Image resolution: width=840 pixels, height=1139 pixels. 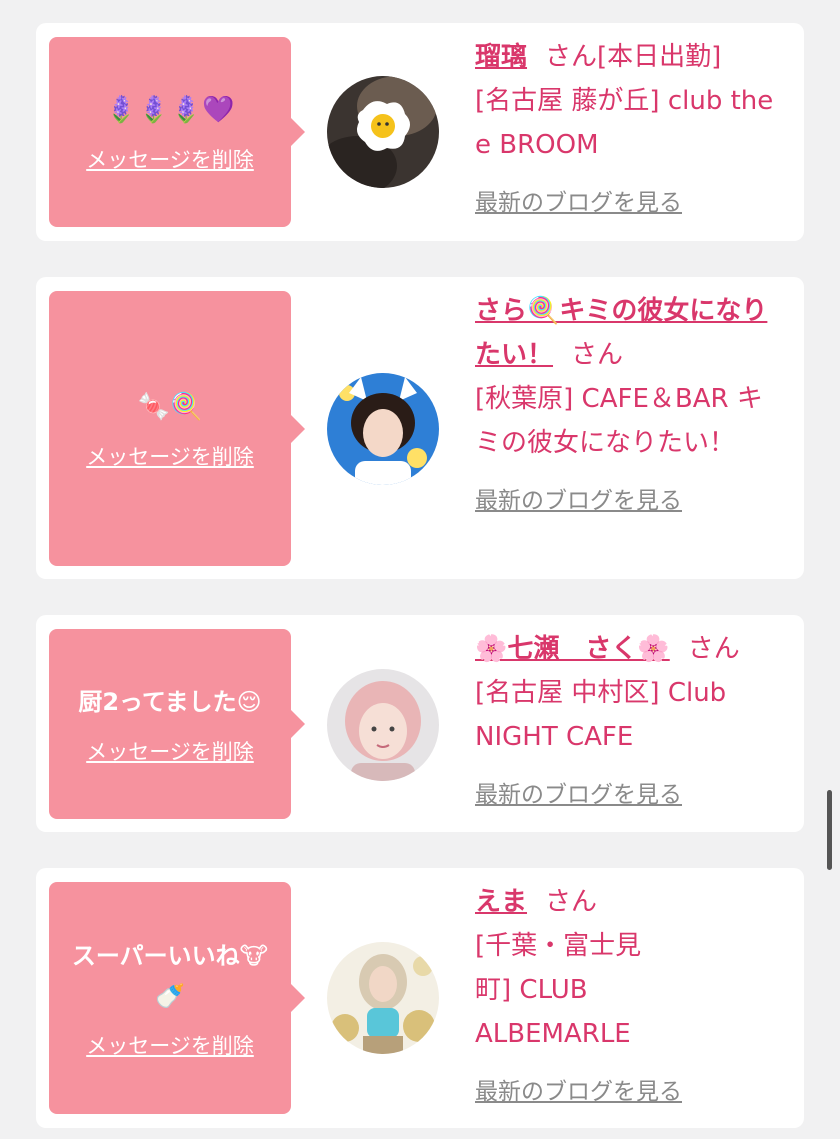 I want to click on scrollbar, so click(x=829, y=830).